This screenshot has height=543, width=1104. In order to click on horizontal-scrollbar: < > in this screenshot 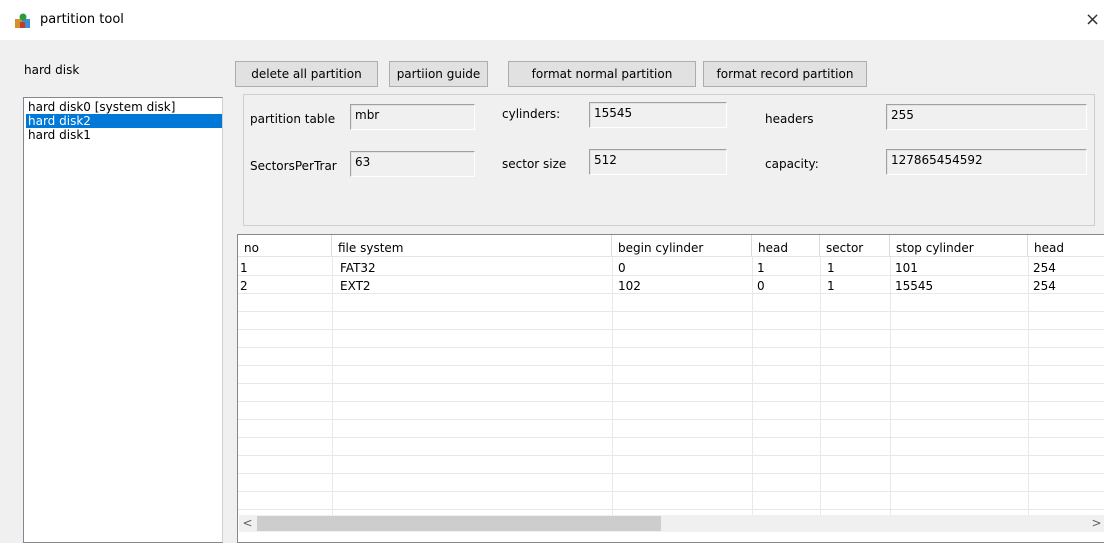, I will do `click(671, 523)`.